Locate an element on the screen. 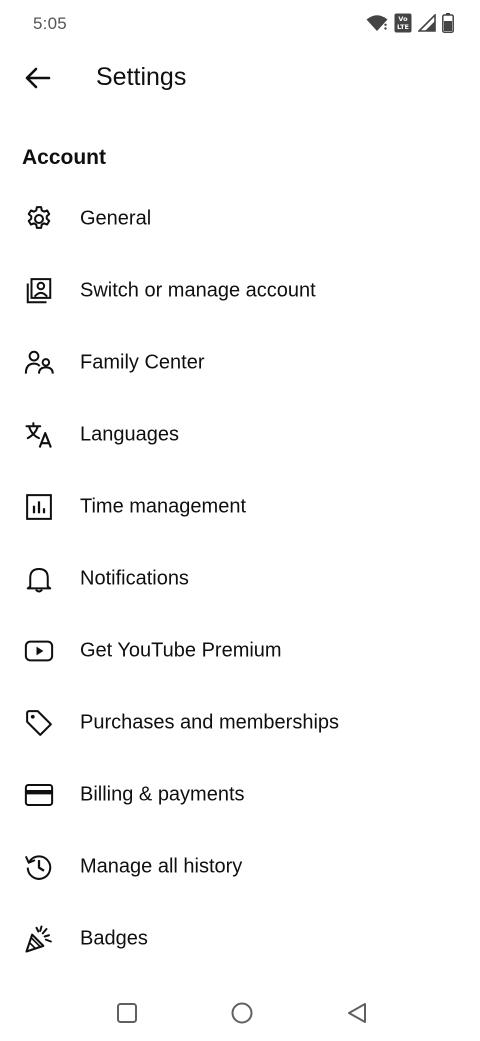 This screenshot has height=1041, width=480. tag-icon is located at coordinates (39, 723).